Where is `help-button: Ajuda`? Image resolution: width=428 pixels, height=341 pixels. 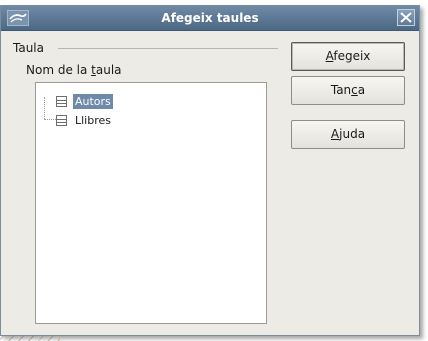
help-button: Ajuda is located at coordinates (348, 134).